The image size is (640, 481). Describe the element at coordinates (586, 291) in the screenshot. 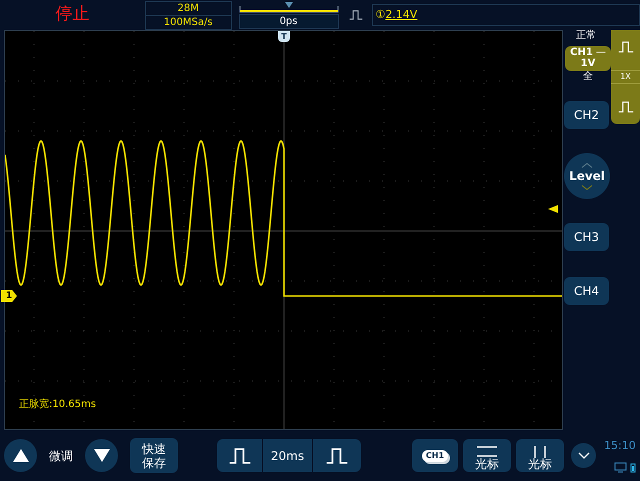

I see `channel-button: CH4` at that location.